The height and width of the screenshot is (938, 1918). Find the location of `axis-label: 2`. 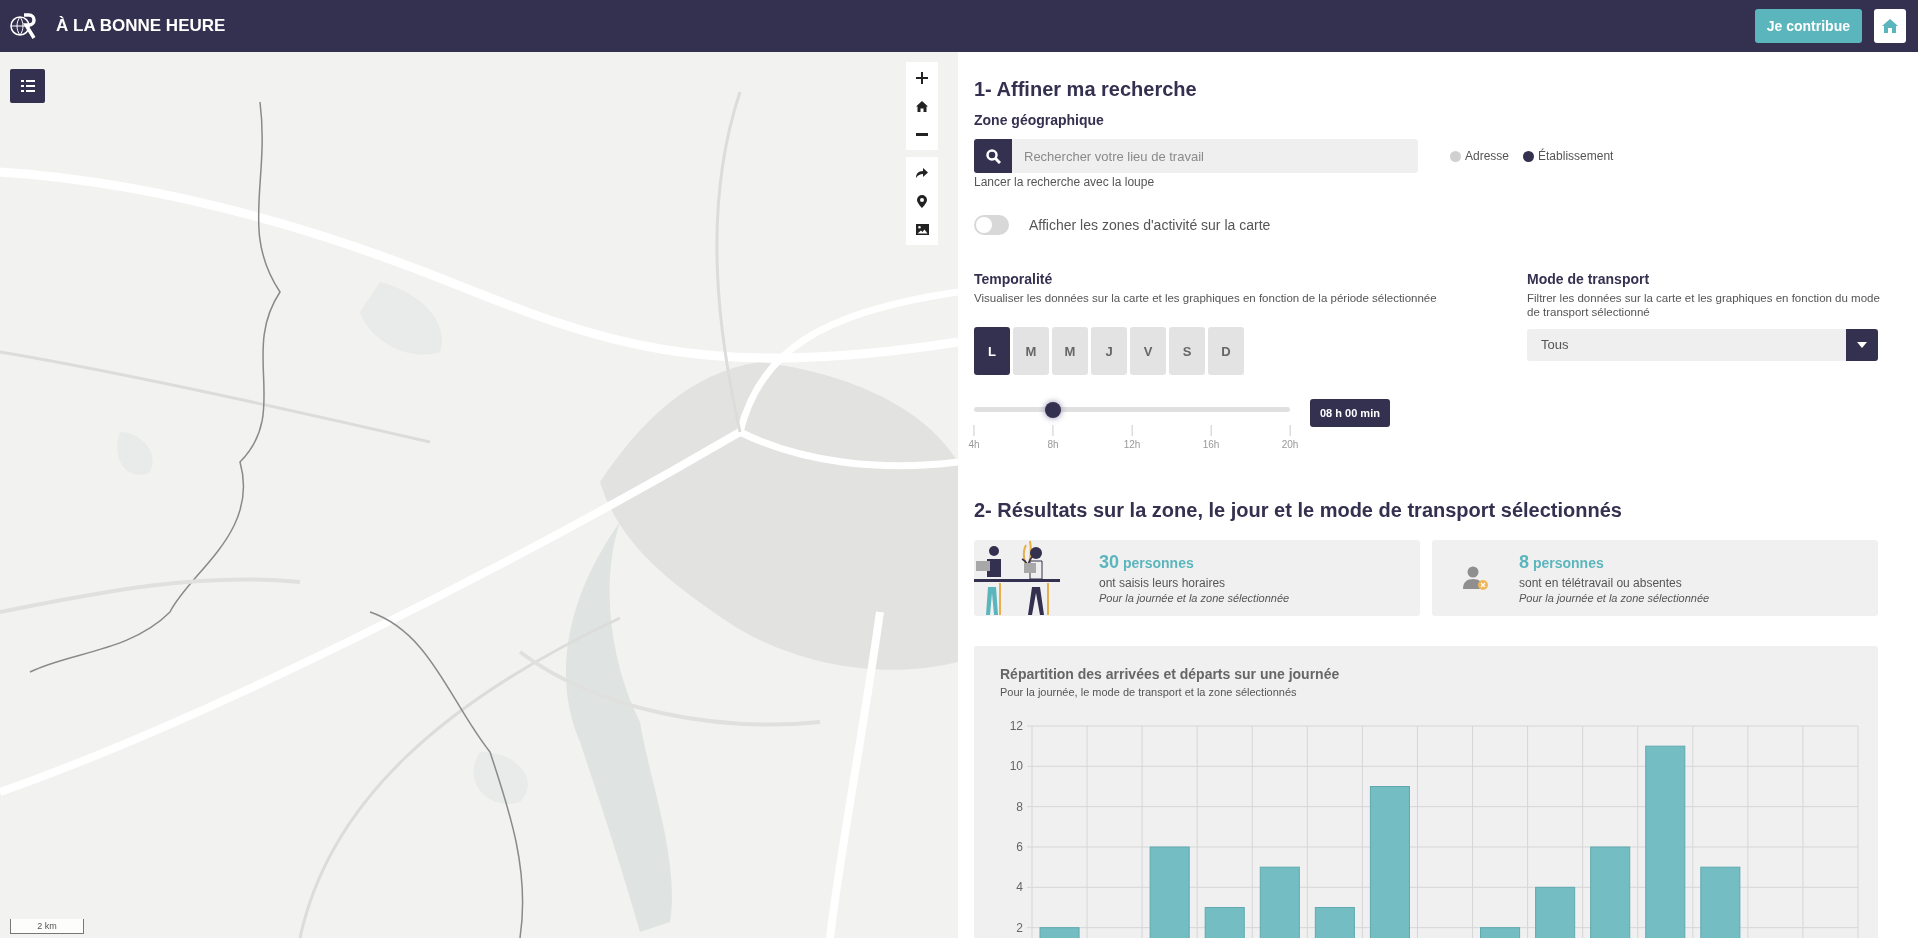

axis-label: 2 is located at coordinates (1019, 928).